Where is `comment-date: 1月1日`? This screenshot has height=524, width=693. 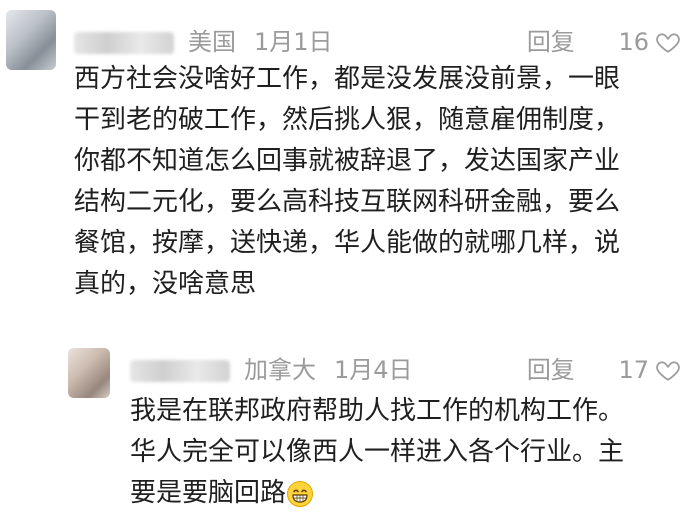
comment-date: 1月1日 is located at coordinates (293, 42).